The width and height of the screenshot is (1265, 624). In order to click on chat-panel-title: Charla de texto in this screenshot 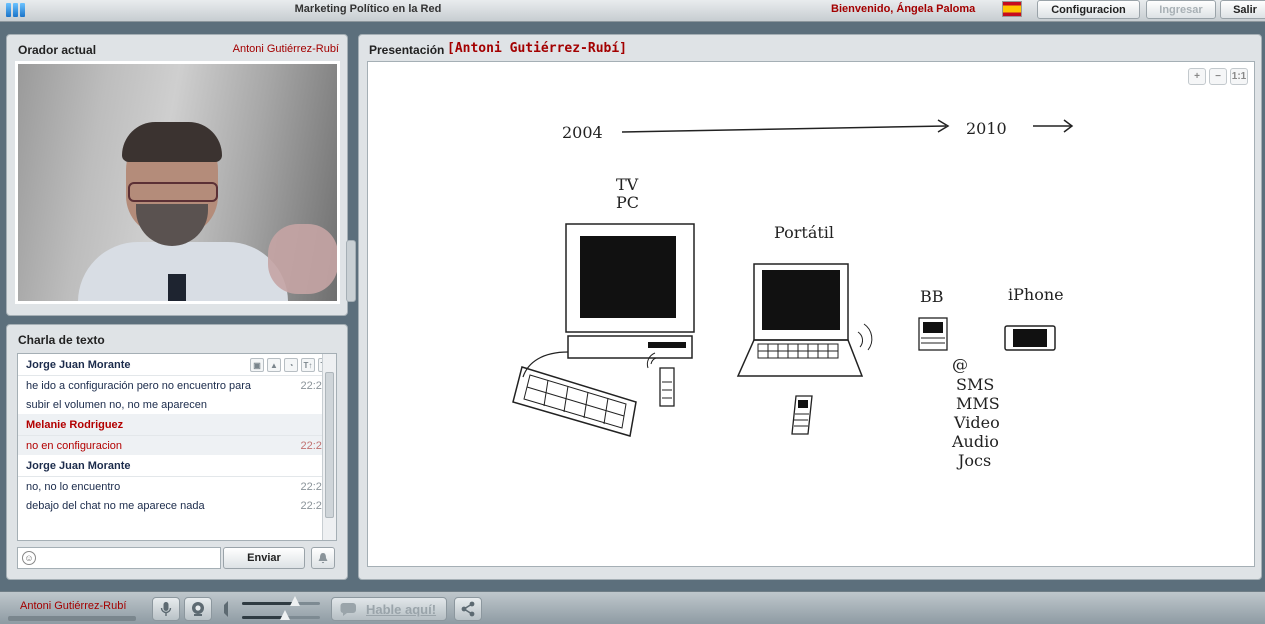, I will do `click(61, 340)`.